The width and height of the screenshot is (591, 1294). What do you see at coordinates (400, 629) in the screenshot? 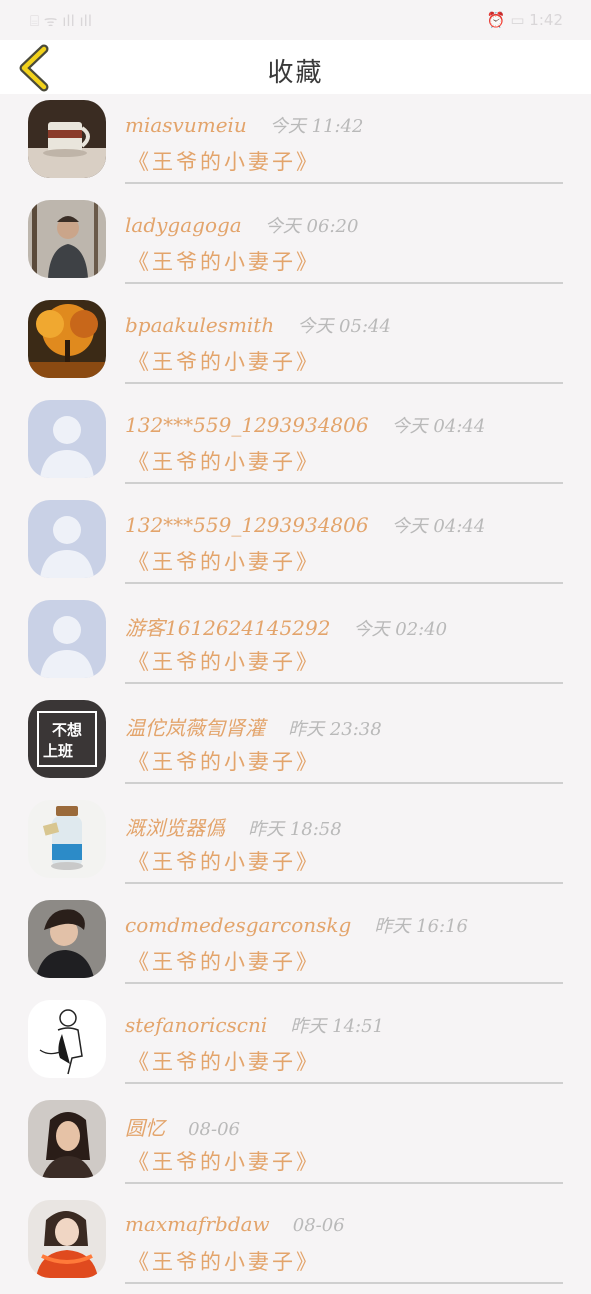
I see `timestamp: 今天 02:40` at bounding box center [400, 629].